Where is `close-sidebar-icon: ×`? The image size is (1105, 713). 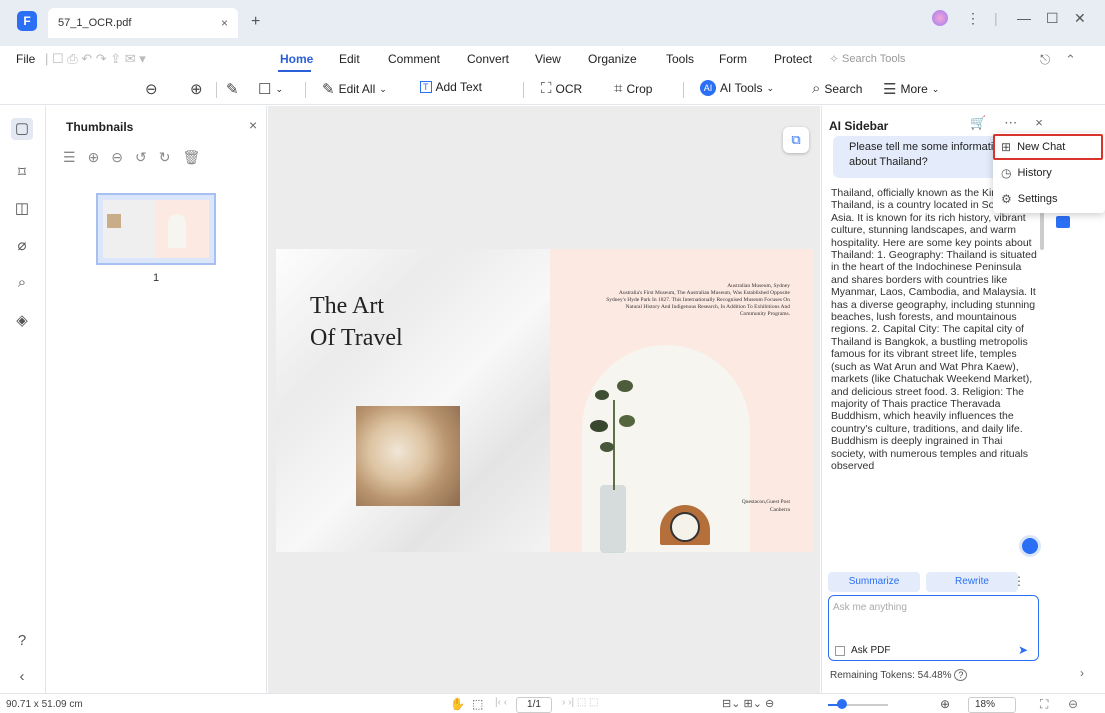 close-sidebar-icon: × is located at coordinates (1039, 123).